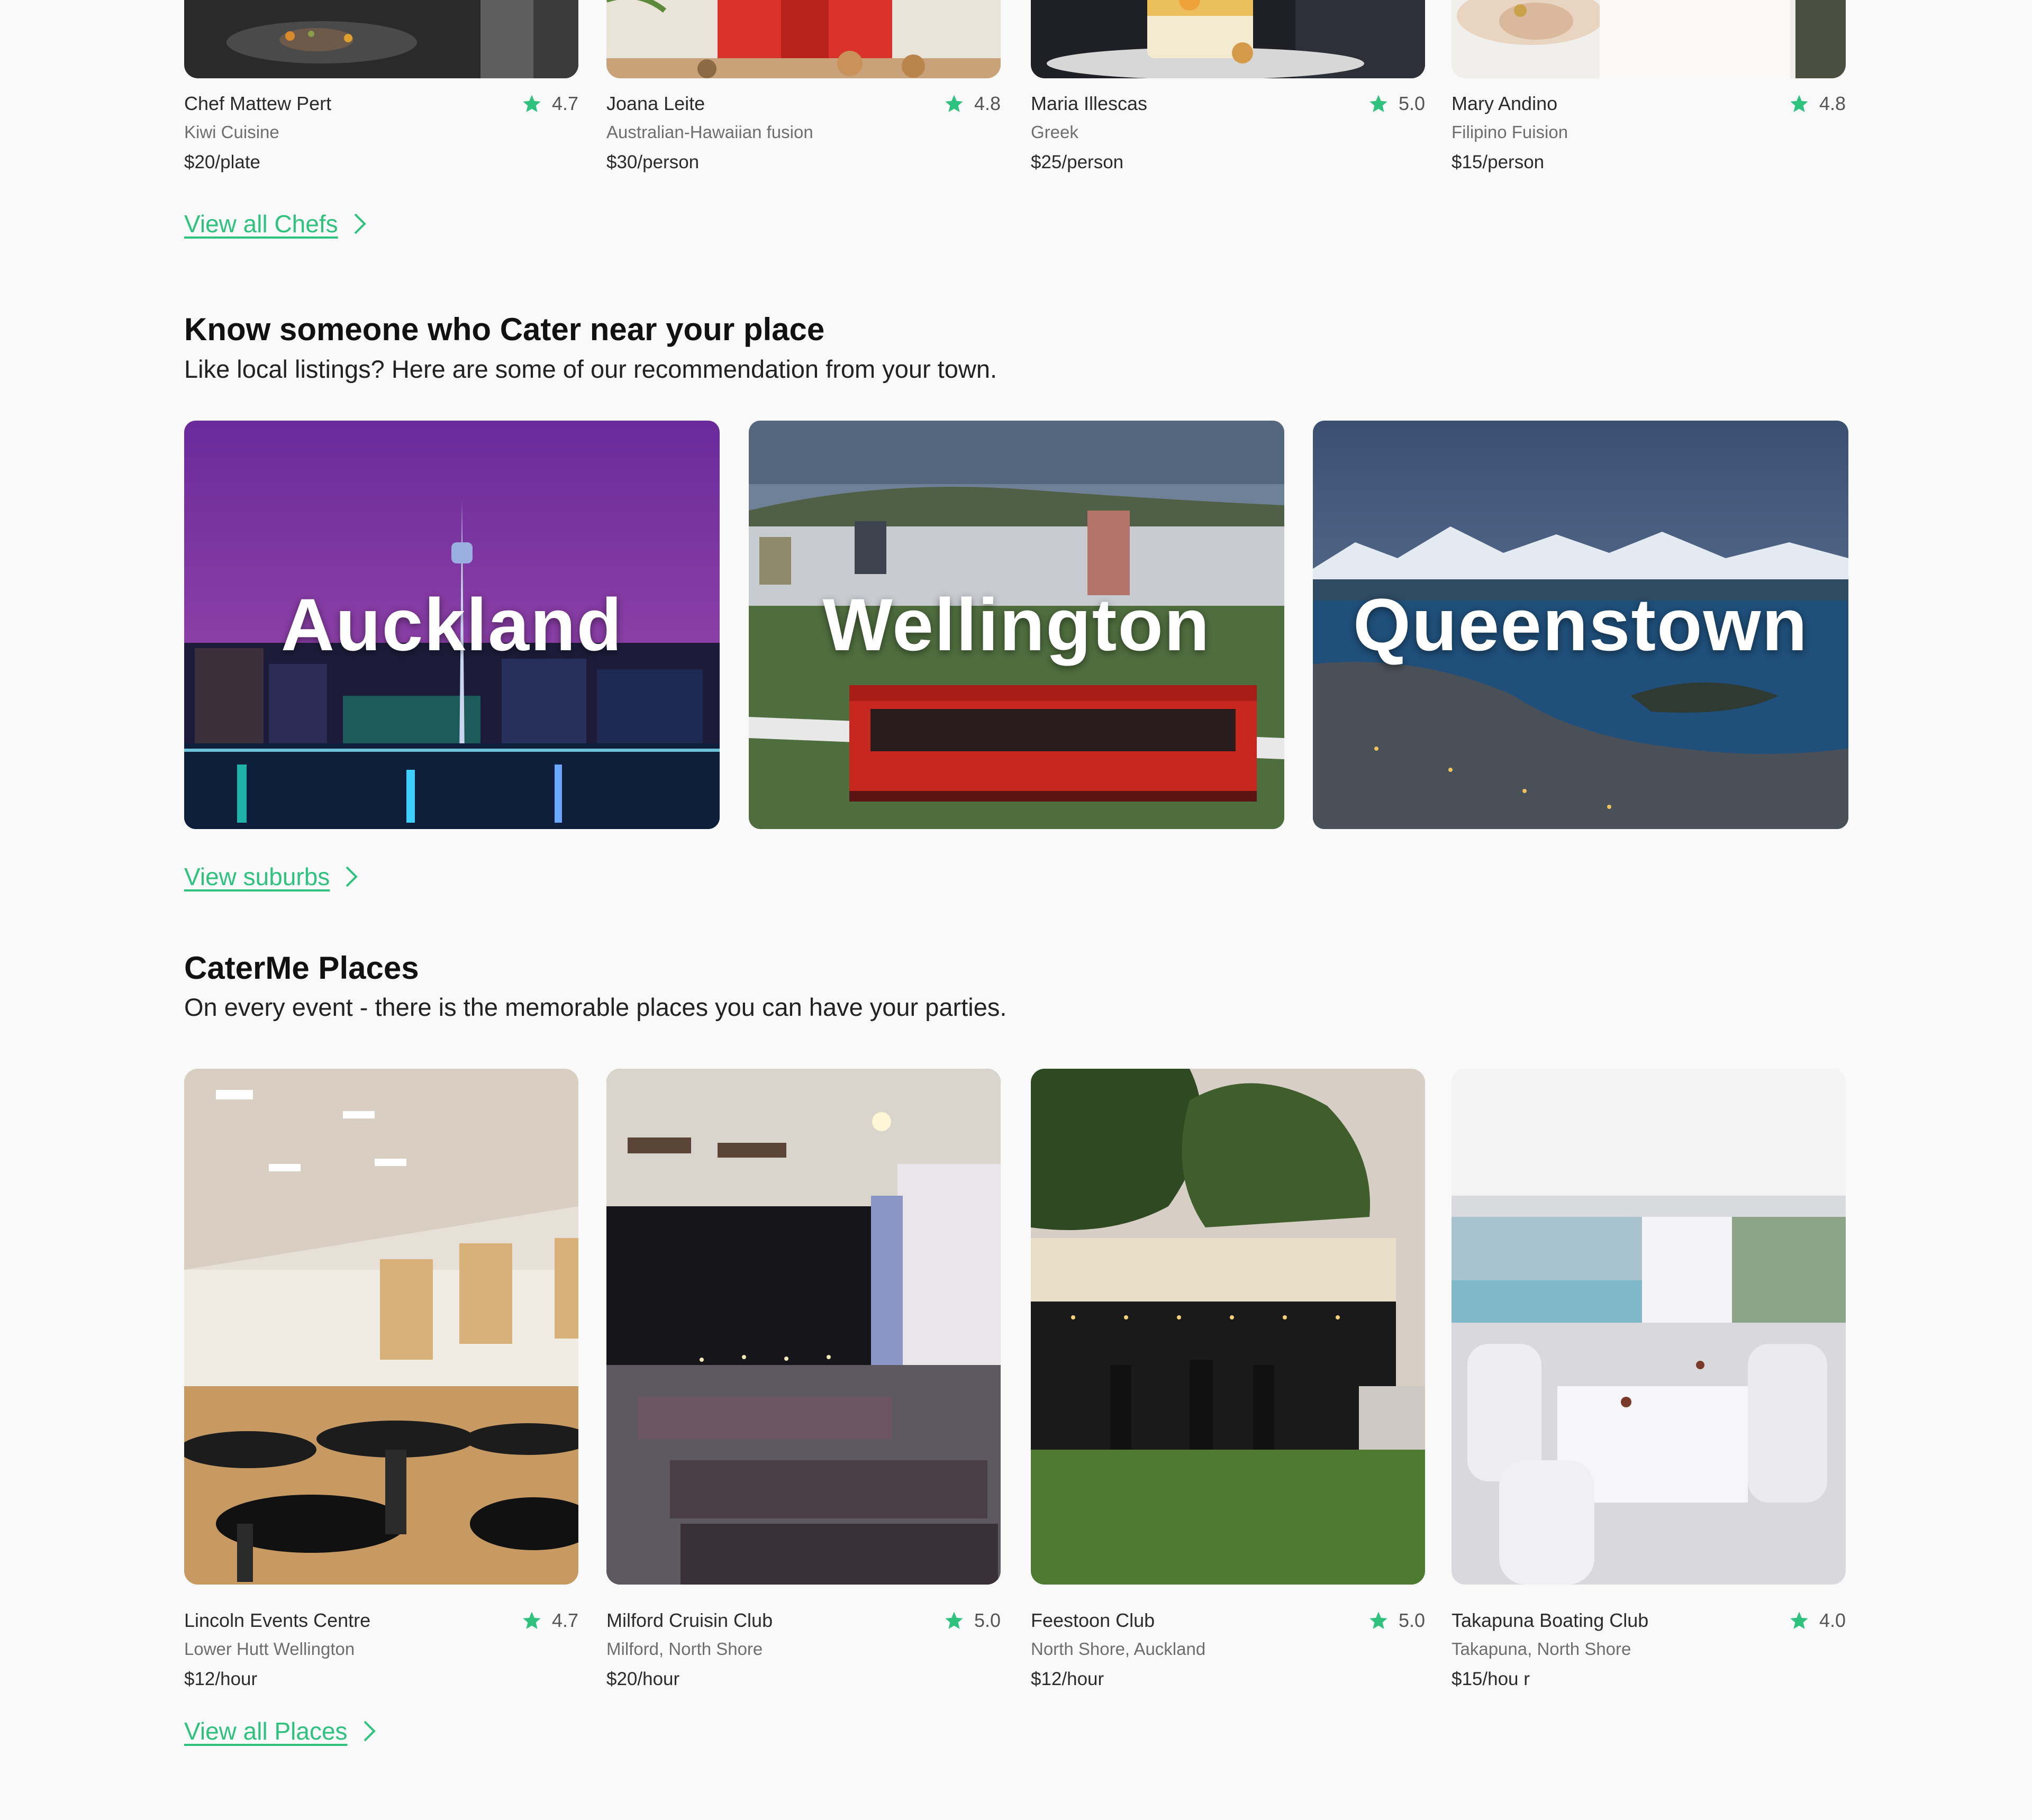 Image resolution: width=2032 pixels, height=1820 pixels. Describe the element at coordinates (1505, 104) in the screenshot. I see `chef-name: Mary Andino` at that location.